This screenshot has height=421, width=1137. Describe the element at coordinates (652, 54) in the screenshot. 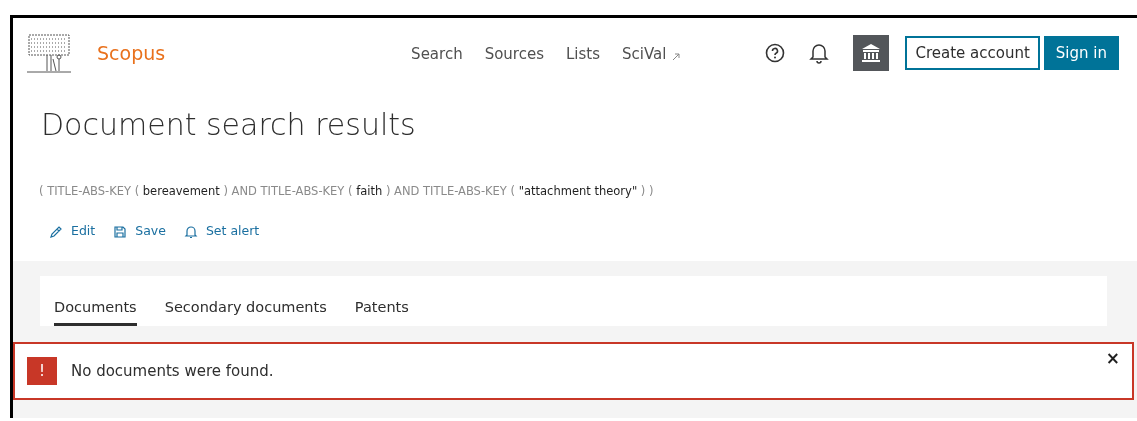

I see `nav-link: SciVal` at that location.